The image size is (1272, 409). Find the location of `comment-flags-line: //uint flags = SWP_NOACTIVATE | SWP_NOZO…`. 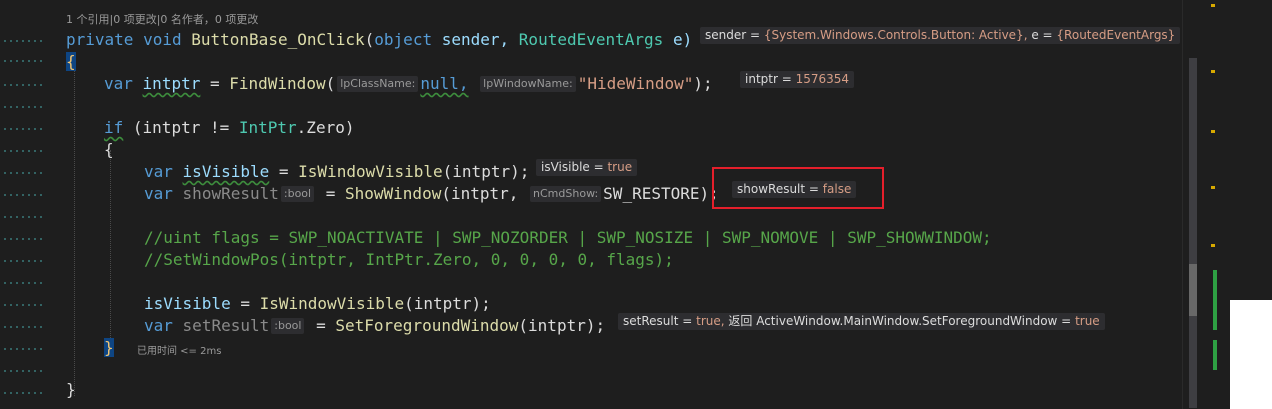

comment-flags-line: //uint flags = SWP_NOACTIVATE | SWP_NOZO… is located at coordinates (568, 238).